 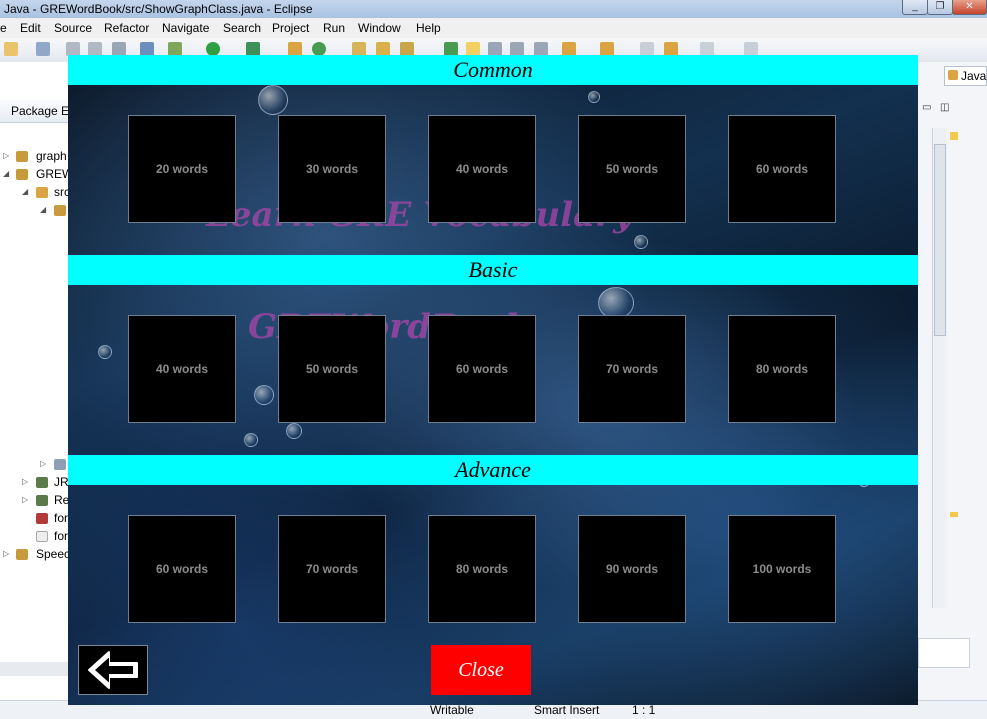 I want to click on forward-arrow-icon, so click(x=707, y=49).